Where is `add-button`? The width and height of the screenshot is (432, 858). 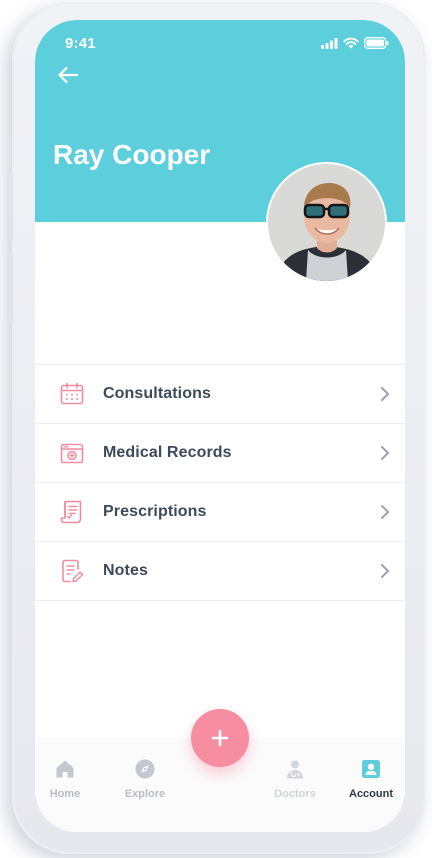 add-button is located at coordinates (220, 738).